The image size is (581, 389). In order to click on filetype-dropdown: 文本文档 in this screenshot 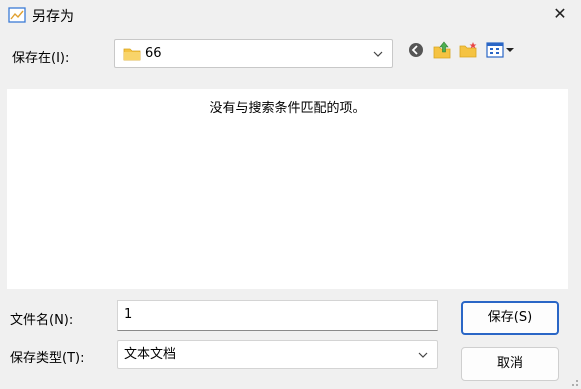, I will do `click(277, 354)`.